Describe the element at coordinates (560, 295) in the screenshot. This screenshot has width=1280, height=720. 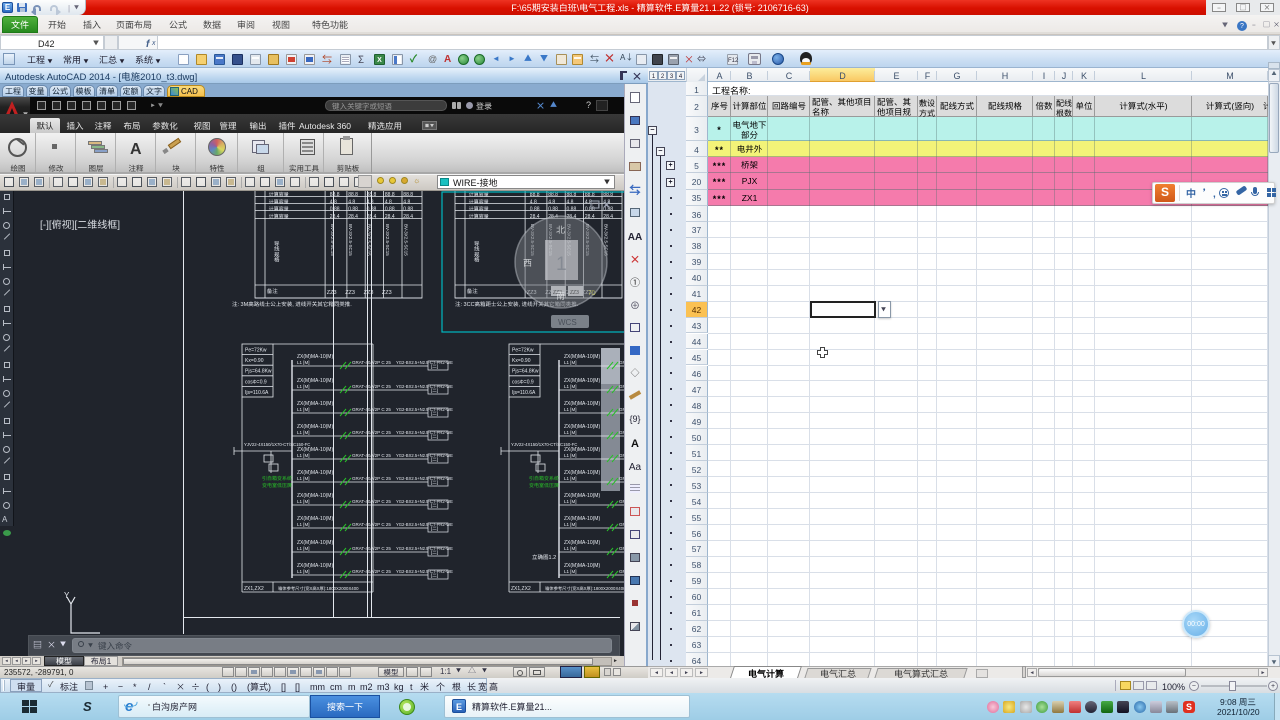
I see `svg-text: 南` at that location.